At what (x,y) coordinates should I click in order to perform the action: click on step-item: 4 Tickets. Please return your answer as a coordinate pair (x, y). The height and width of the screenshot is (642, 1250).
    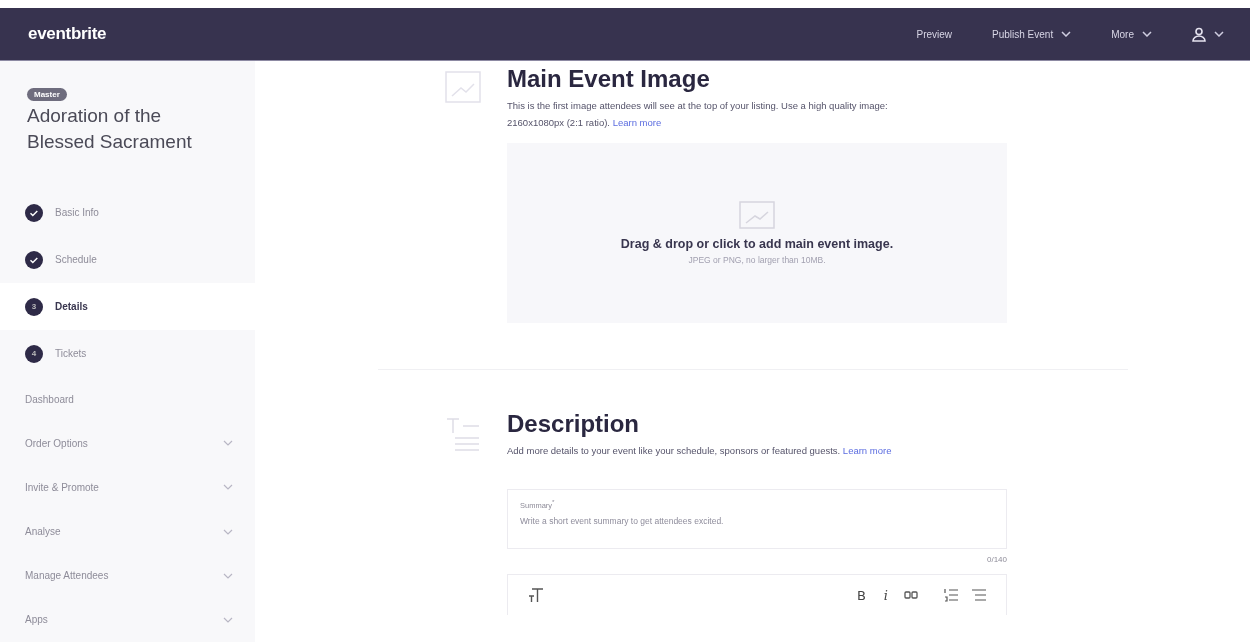
    Looking at the image, I should click on (127, 354).